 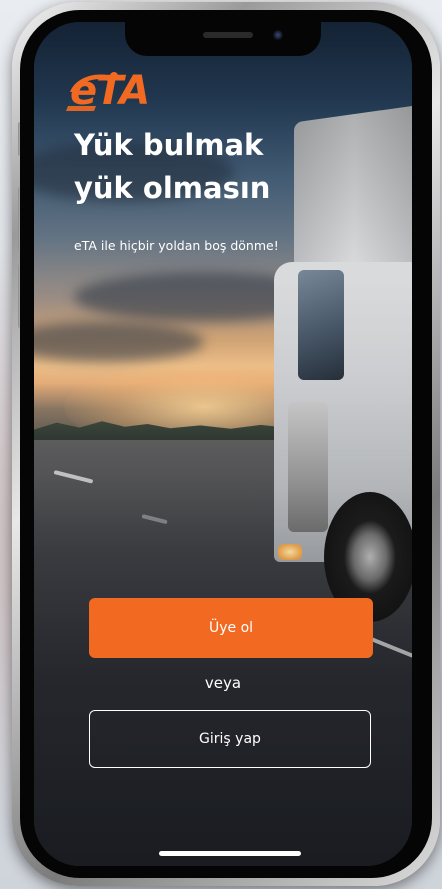 I want to click on eta-logo: eTA, so click(x=121, y=93).